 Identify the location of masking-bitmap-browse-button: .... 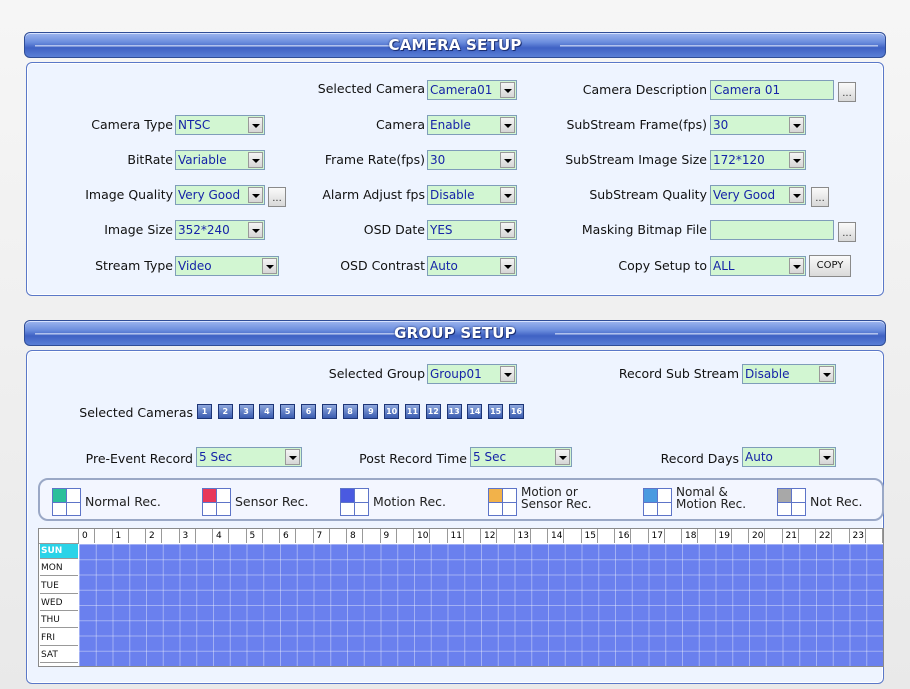
(847, 232).